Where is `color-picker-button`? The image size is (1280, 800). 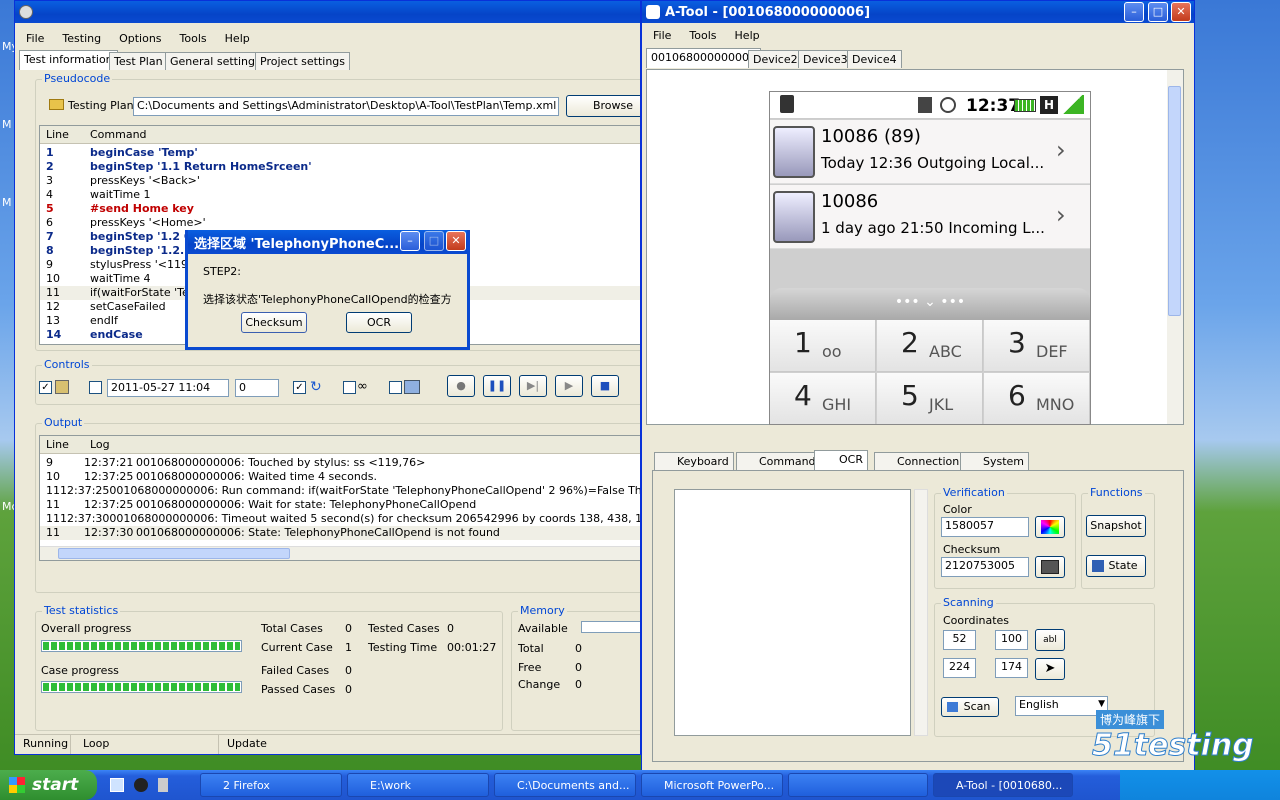
color-picker-button is located at coordinates (1050, 527).